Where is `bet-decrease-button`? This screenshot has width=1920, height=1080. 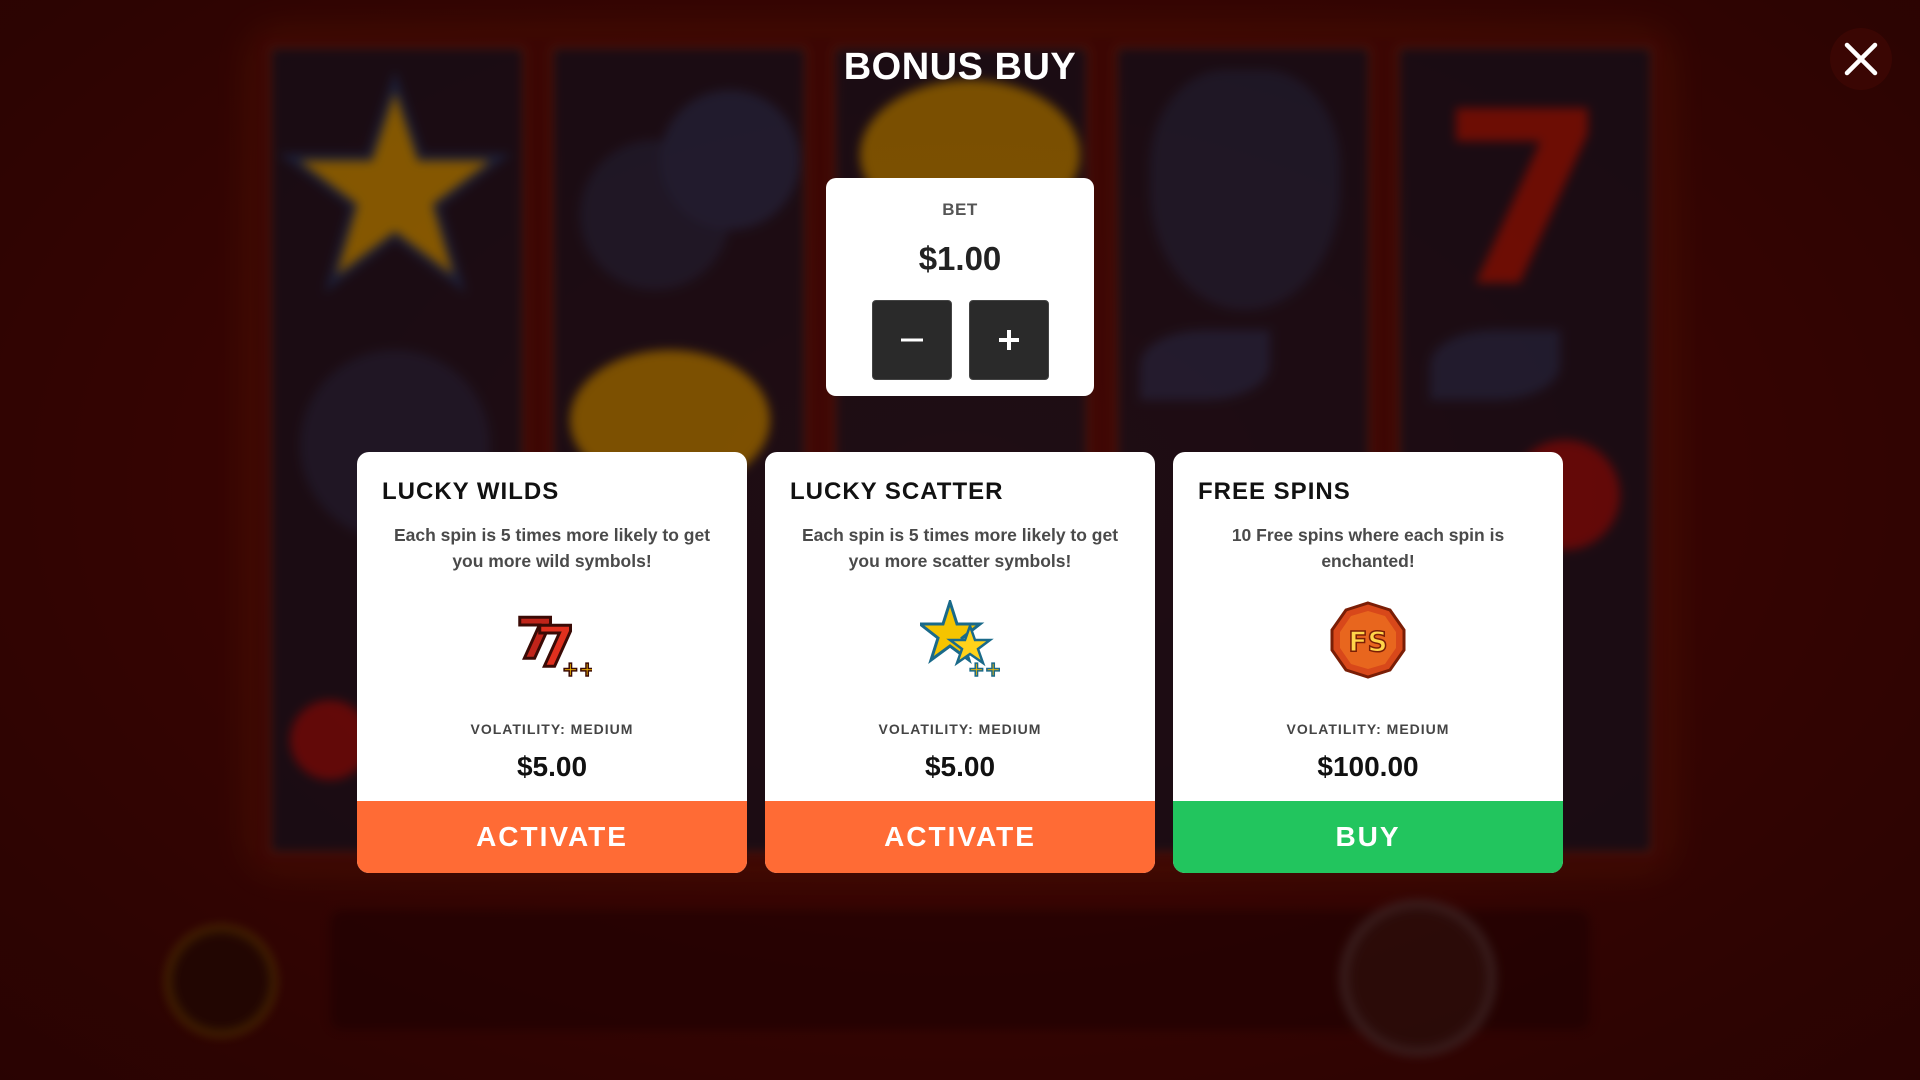
bet-decrease-button is located at coordinates (912, 340).